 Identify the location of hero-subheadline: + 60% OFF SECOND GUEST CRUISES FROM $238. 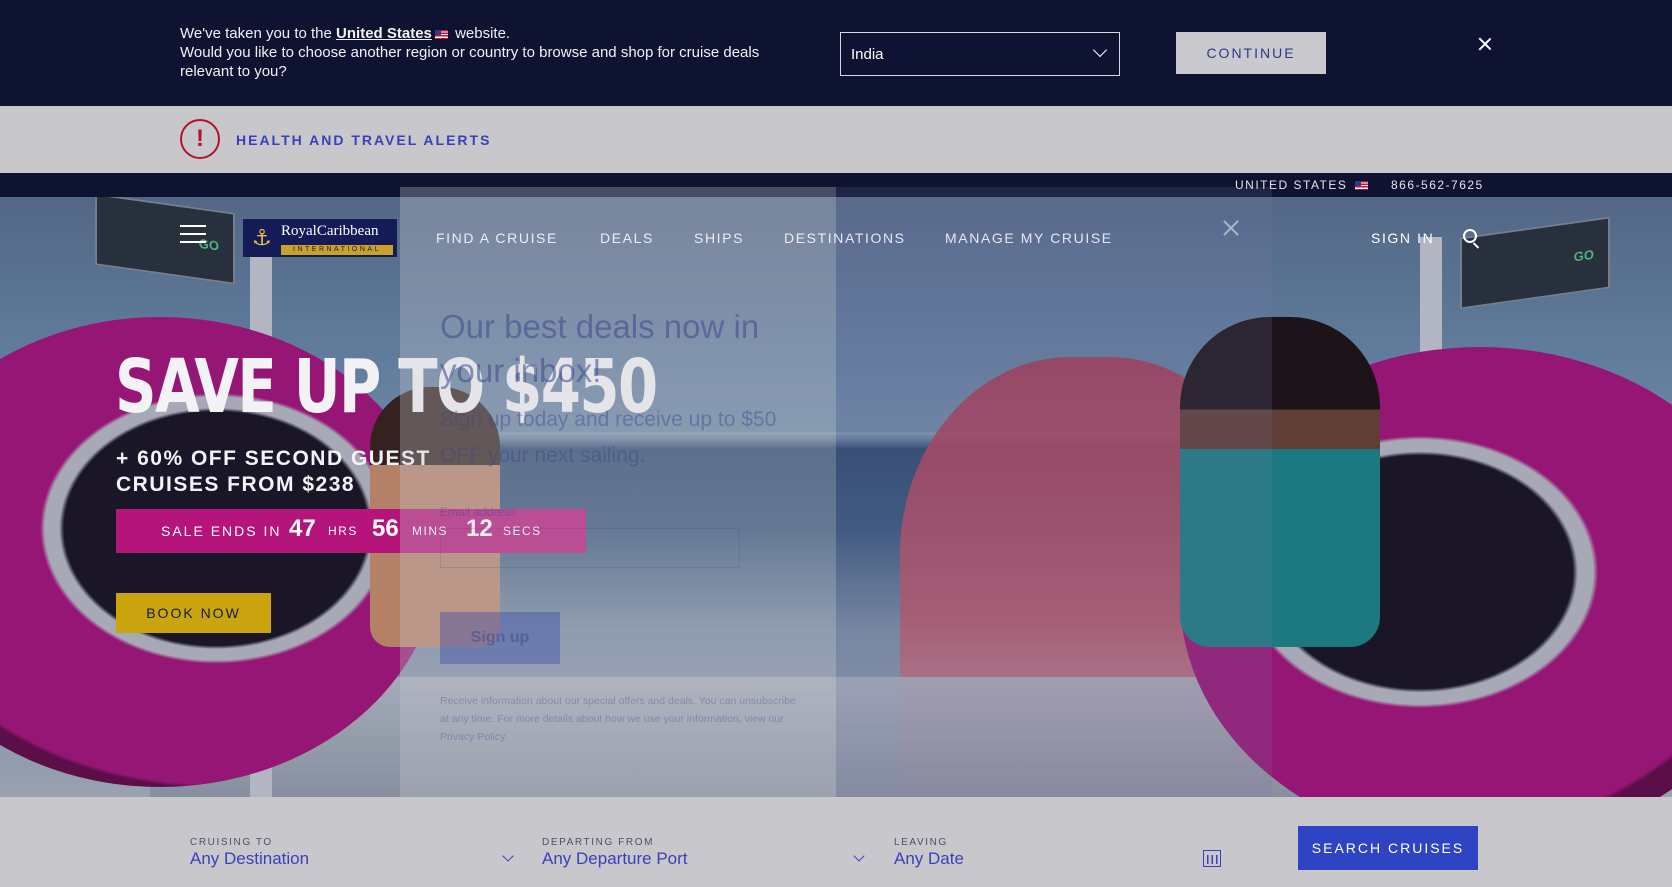
(273, 471).